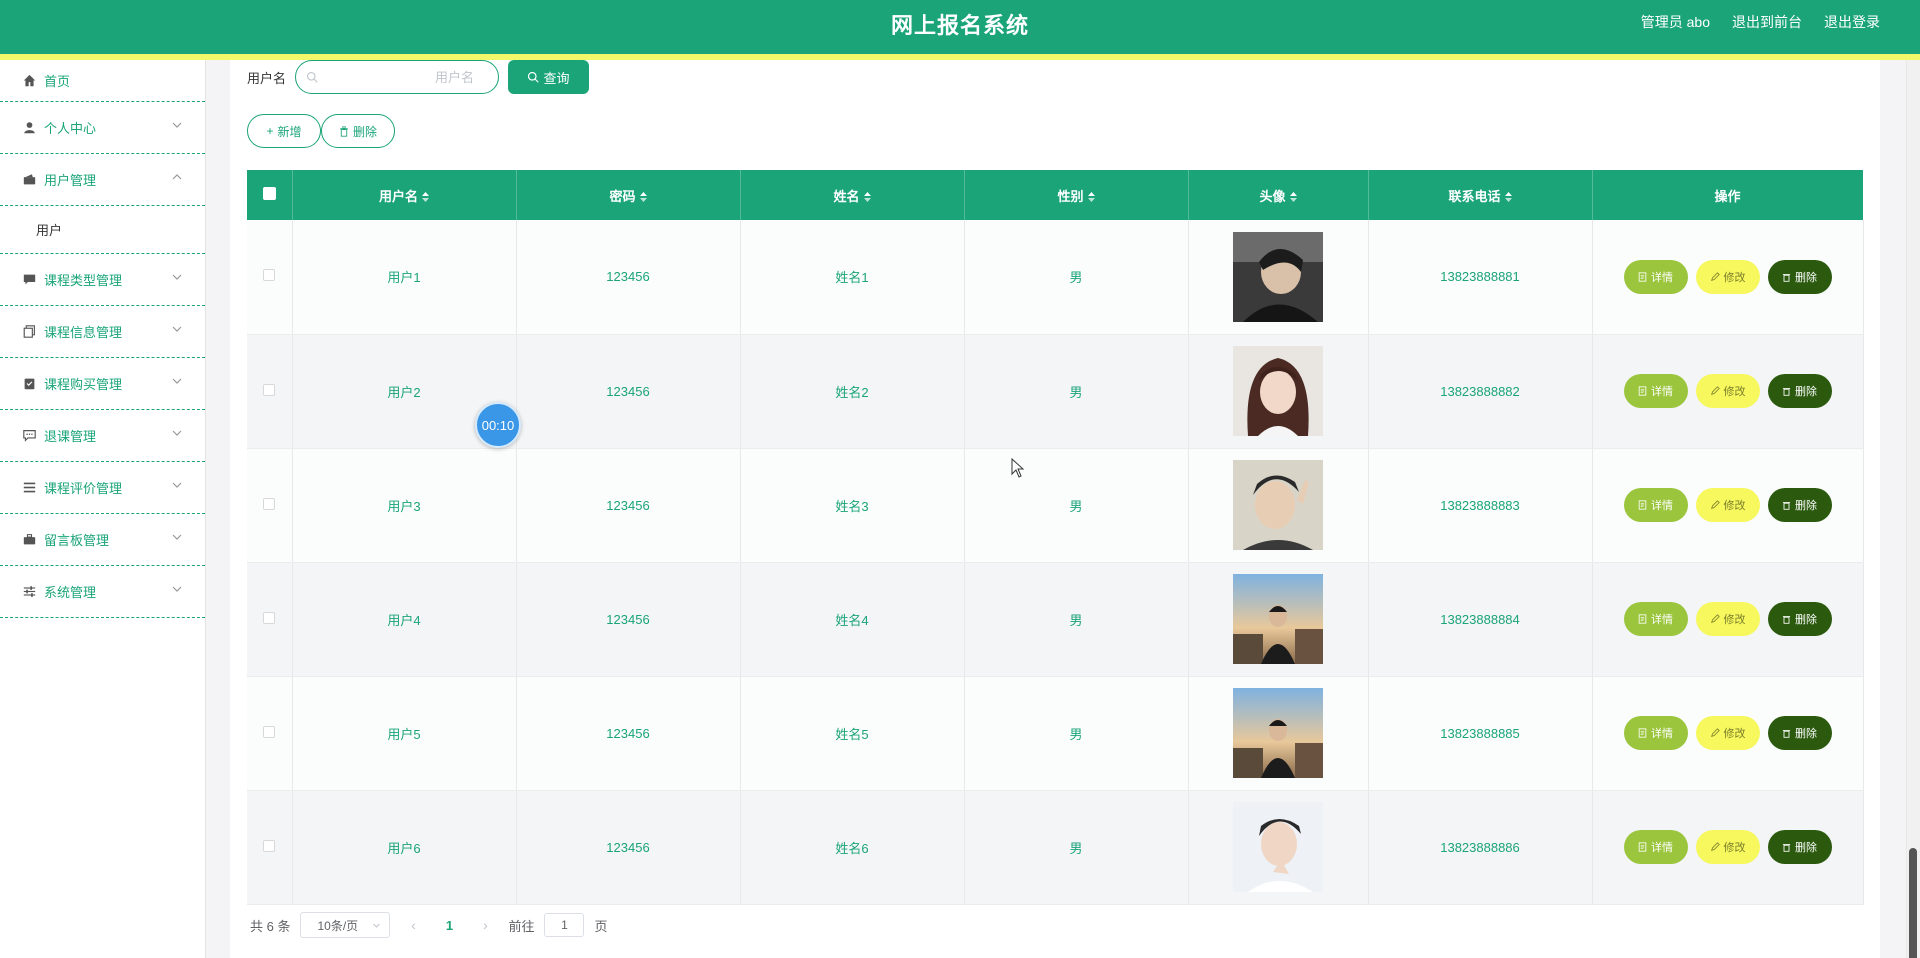 This screenshot has height=958, width=1920. What do you see at coordinates (102, 436) in the screenshot?
I see `sidebar-item-drop-course: 退课管理` at bounding box center [102, 436].